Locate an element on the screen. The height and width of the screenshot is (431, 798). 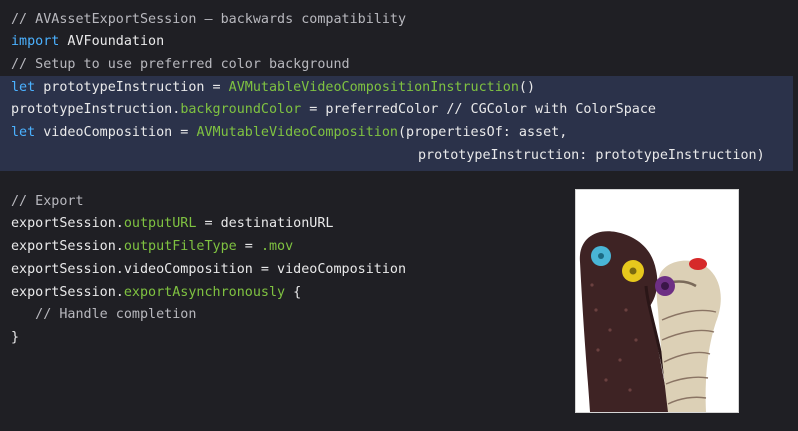
code-text: prototypeInstruction. is located at coordinates (96, 109).